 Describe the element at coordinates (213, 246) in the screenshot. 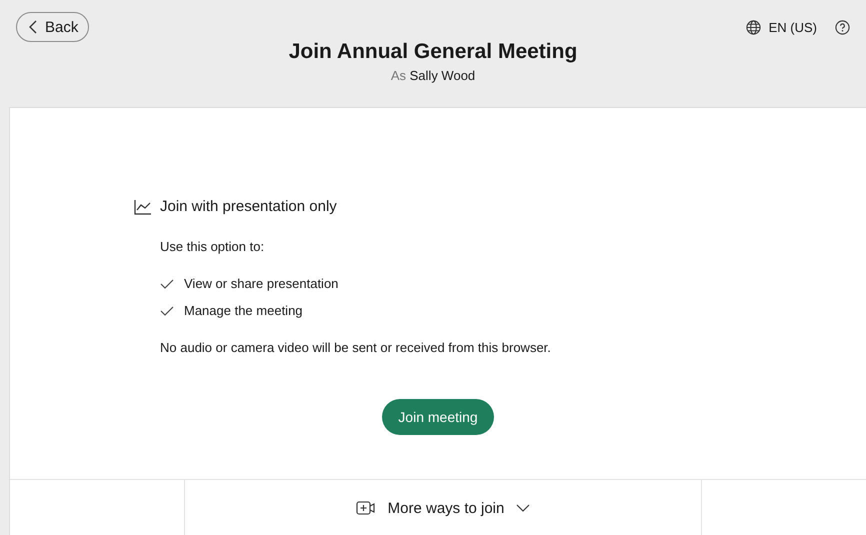

I see `intro-text: Use this option to:` at that location.